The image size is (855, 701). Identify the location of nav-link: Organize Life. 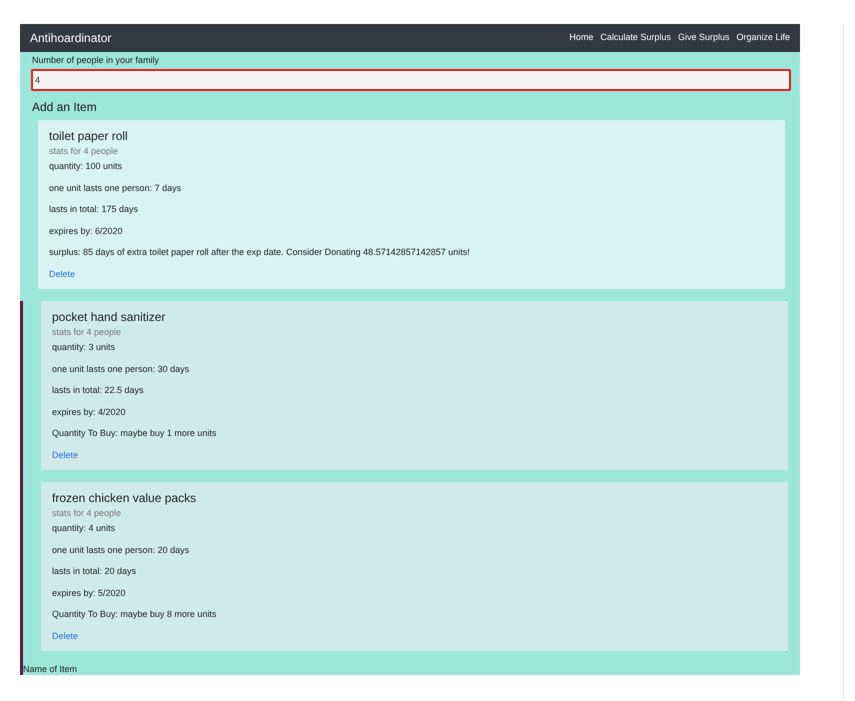
(763, 38).